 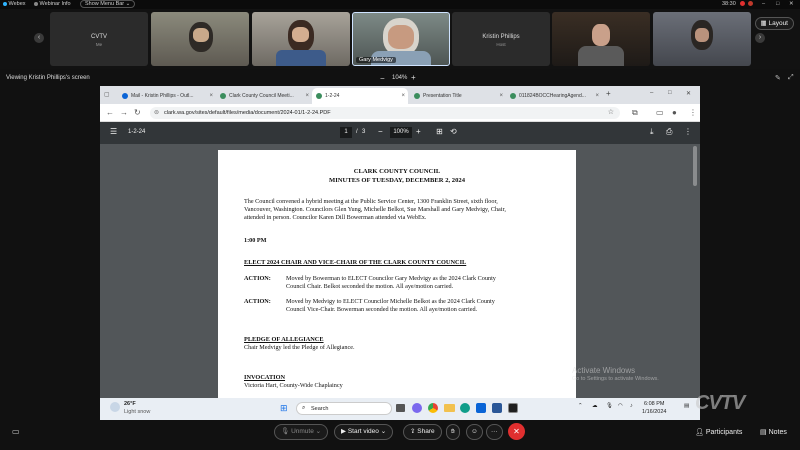 I want to click on participant-tile-host: Kristin Phillips Host, so click(x=501, y=39).